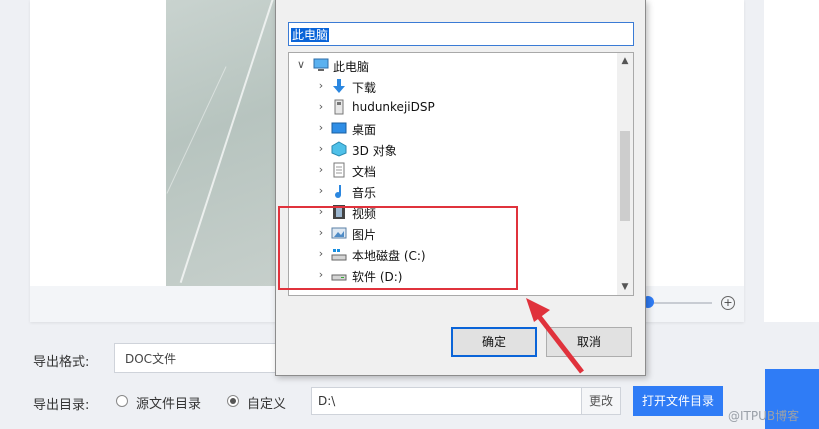  Describe the element at coordinates (601, 401) in the screenshot. I see `change-dir-button: 更改` at that location.